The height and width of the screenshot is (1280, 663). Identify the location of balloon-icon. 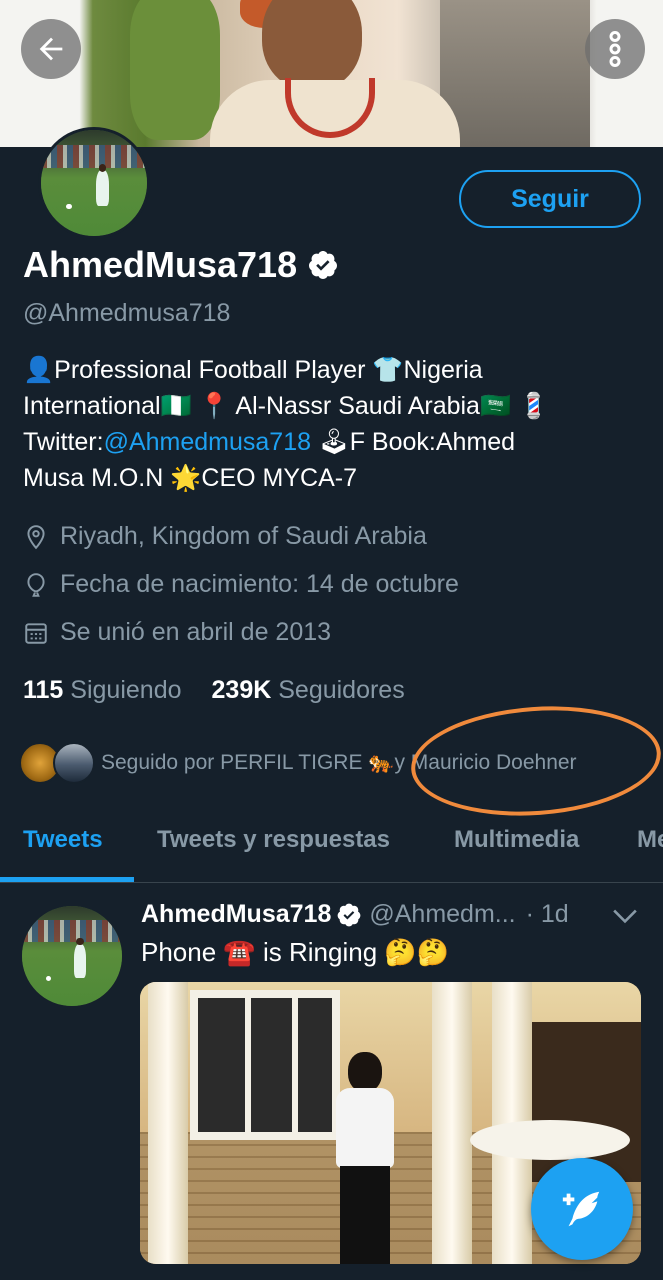
(36, 584).